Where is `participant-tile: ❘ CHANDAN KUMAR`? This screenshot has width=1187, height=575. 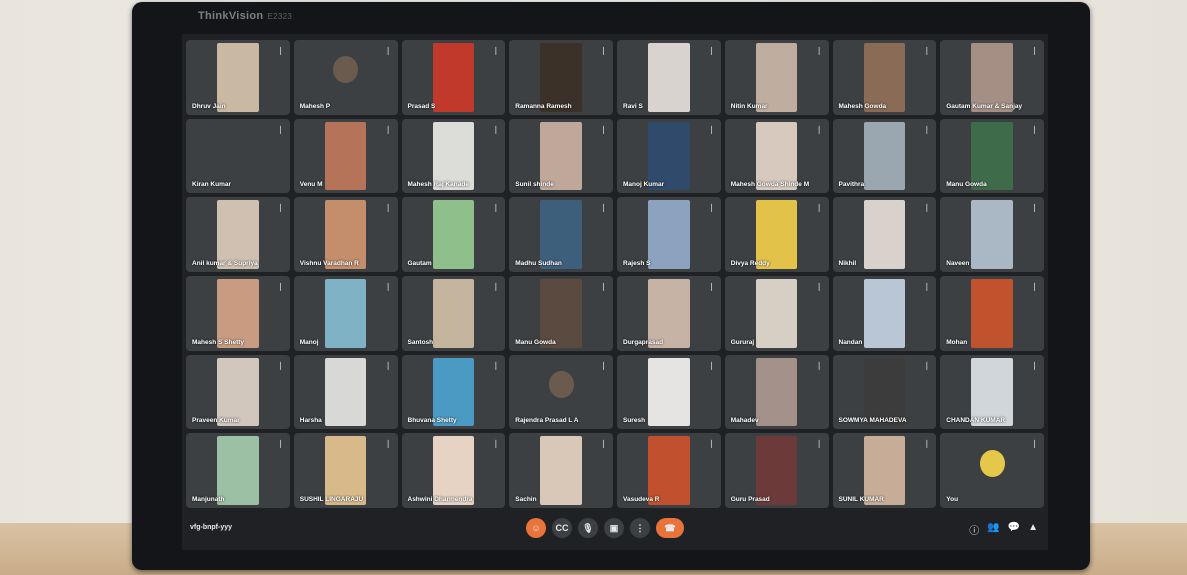 participant-tile: ❘ CHANDAN KUMAR is located at coordinates (992, 392).